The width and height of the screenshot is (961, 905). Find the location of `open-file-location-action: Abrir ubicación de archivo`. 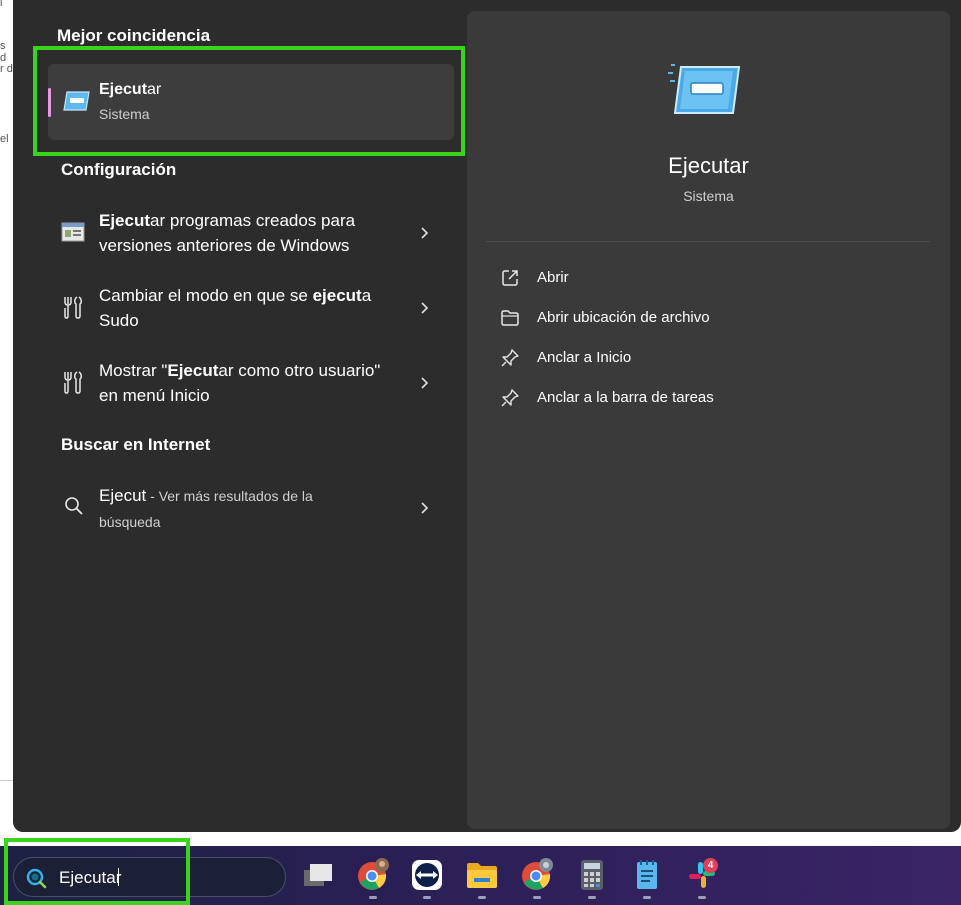

open-file-location-action: Abrir ubicación de archivo is located at coordinates (710, 319).